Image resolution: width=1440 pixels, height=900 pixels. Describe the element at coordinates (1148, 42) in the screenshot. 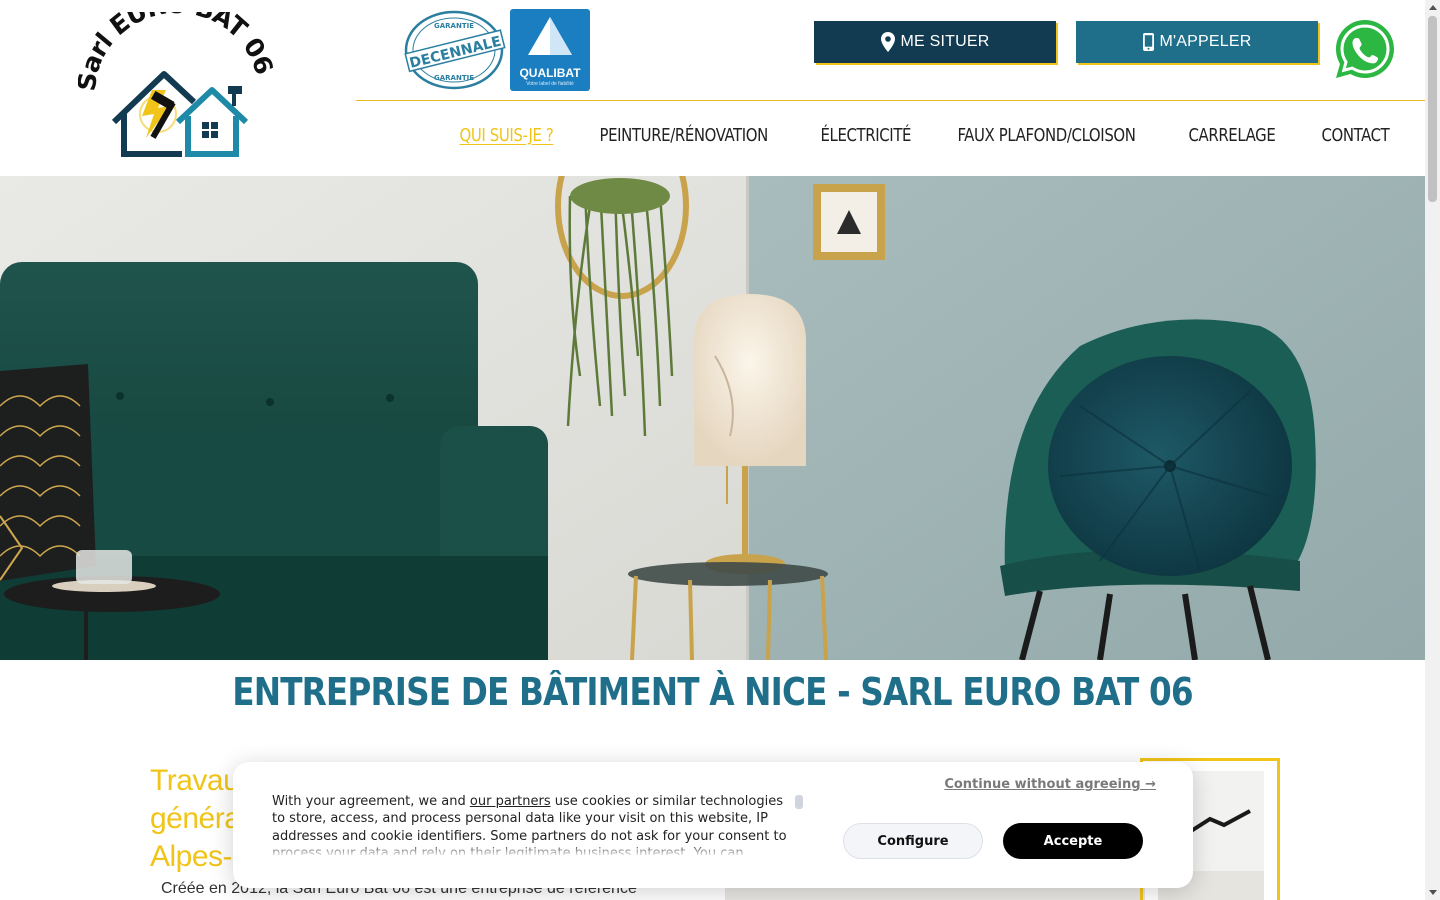

I see `mobile-phone-icon` at that location.